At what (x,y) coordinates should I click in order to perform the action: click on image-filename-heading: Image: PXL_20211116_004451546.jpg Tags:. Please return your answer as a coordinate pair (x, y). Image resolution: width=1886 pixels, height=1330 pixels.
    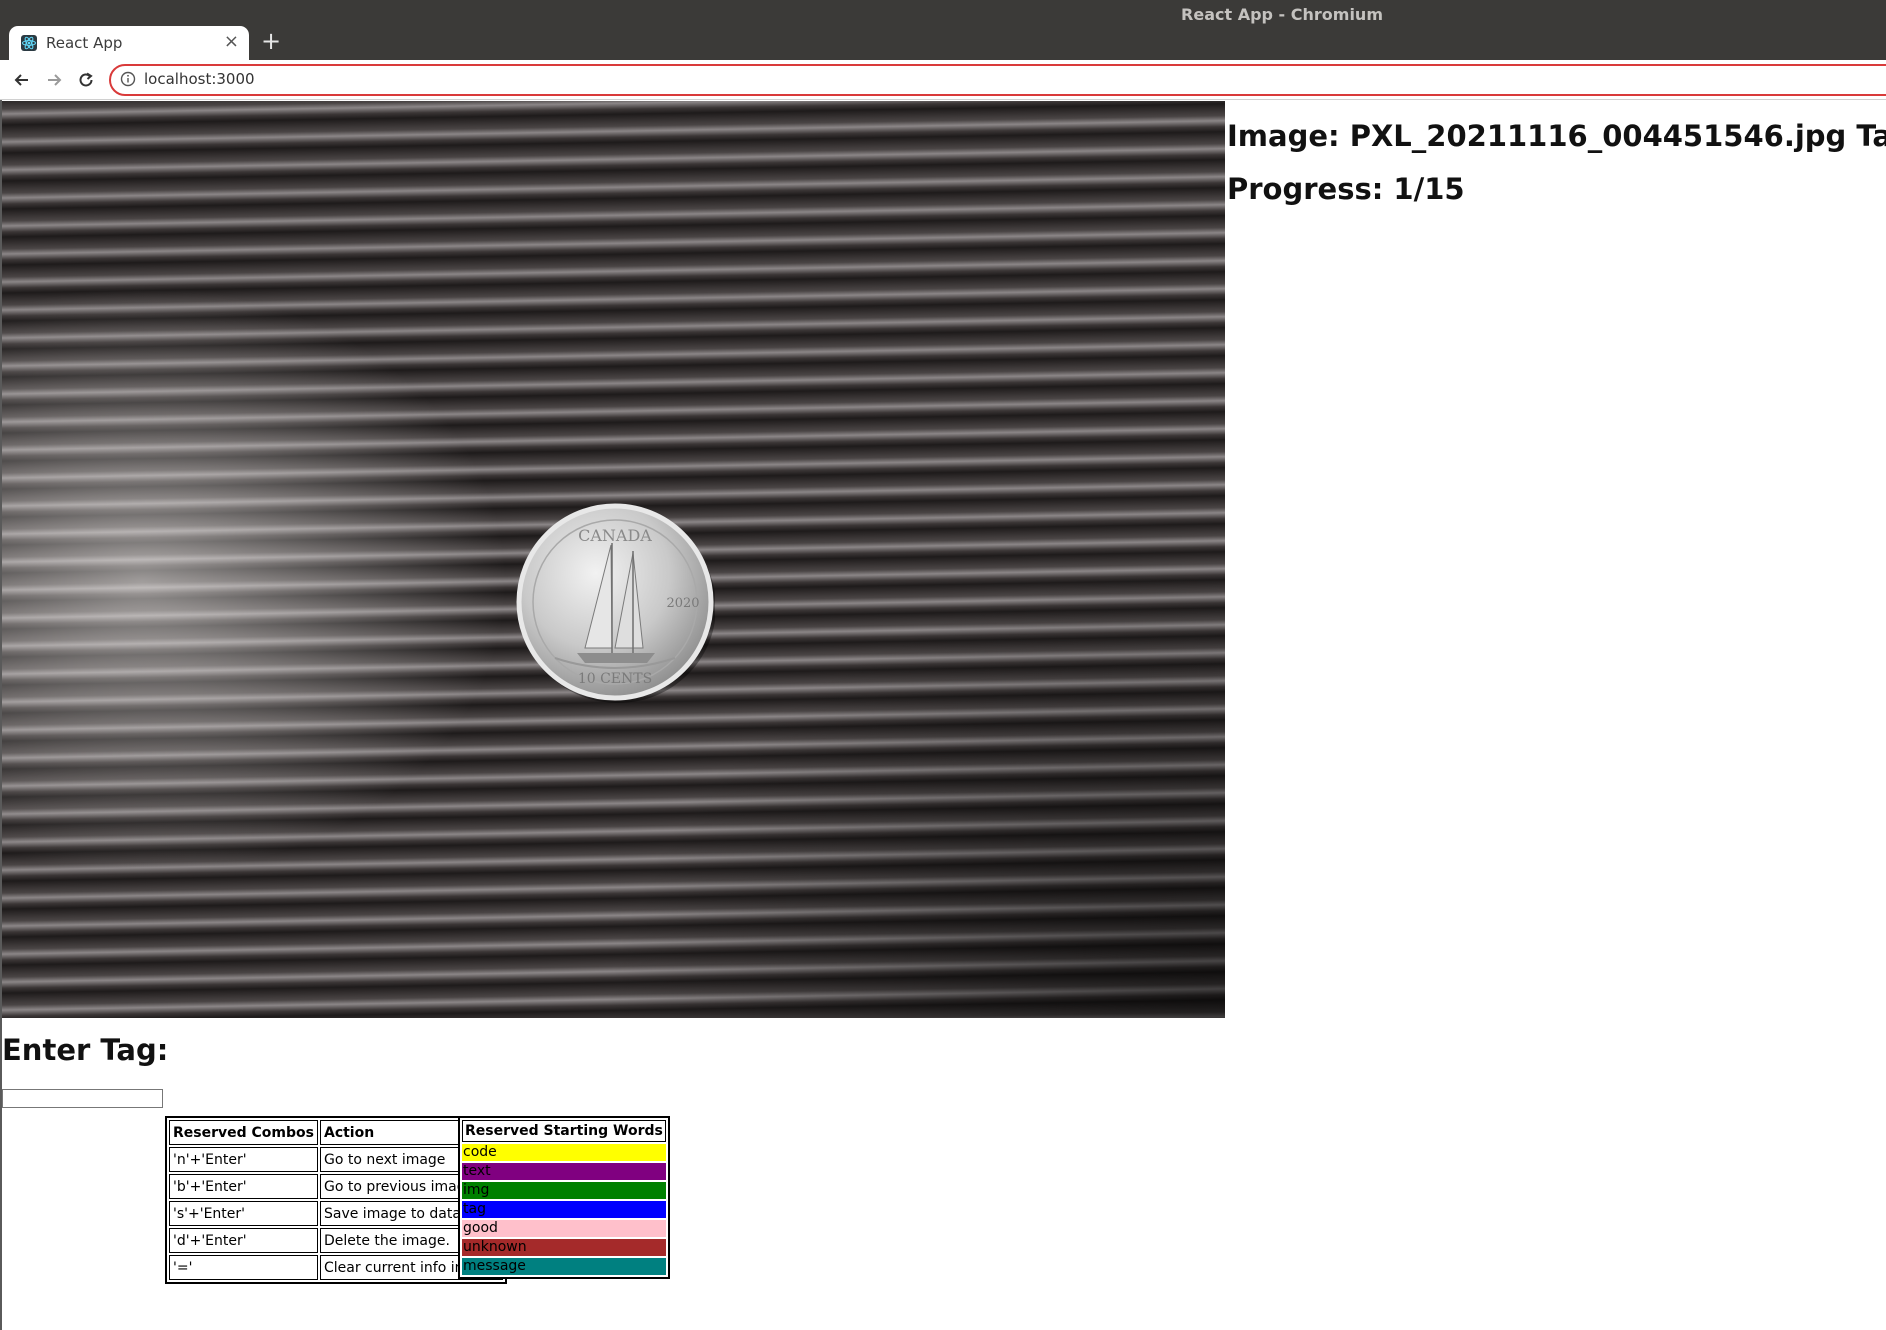
    Looking at the image, I should click on (1556, 136).